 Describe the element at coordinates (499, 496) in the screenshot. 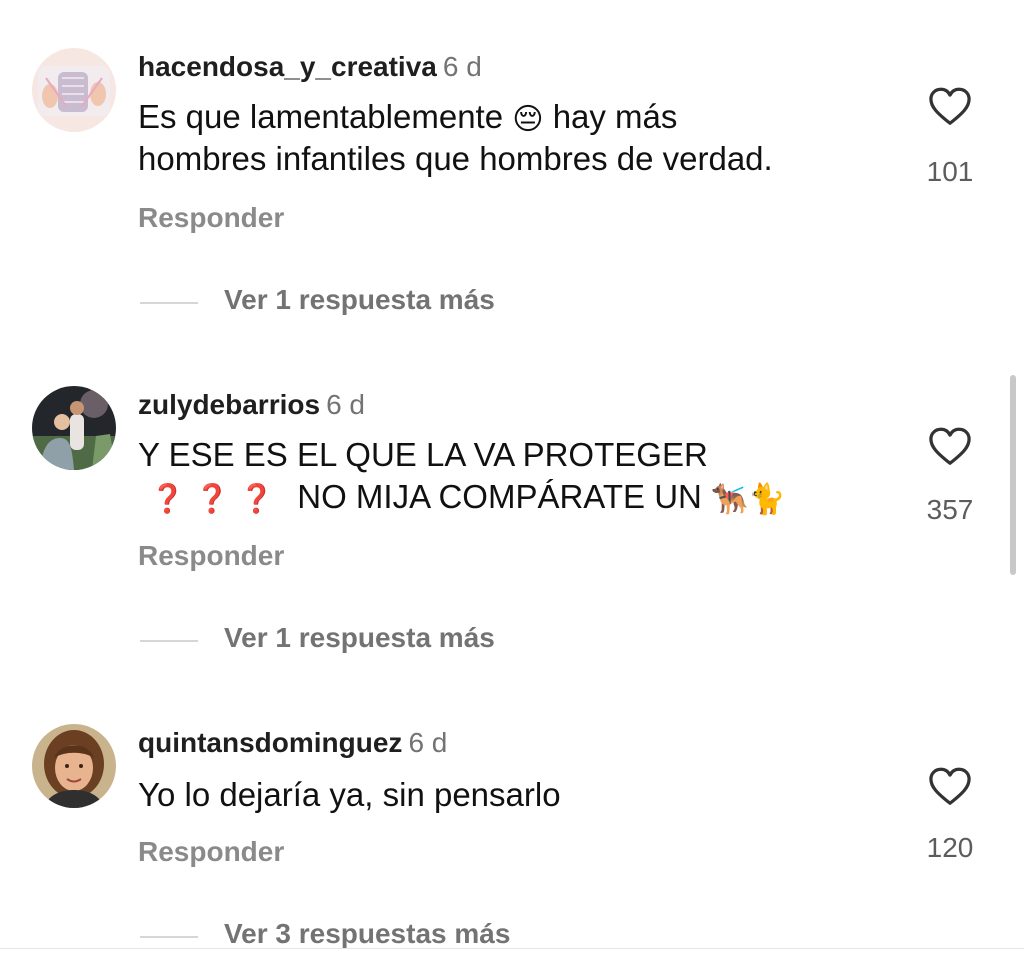

I see `comment-text-part: NO MIJA COMPÁRATE UN` at that location.